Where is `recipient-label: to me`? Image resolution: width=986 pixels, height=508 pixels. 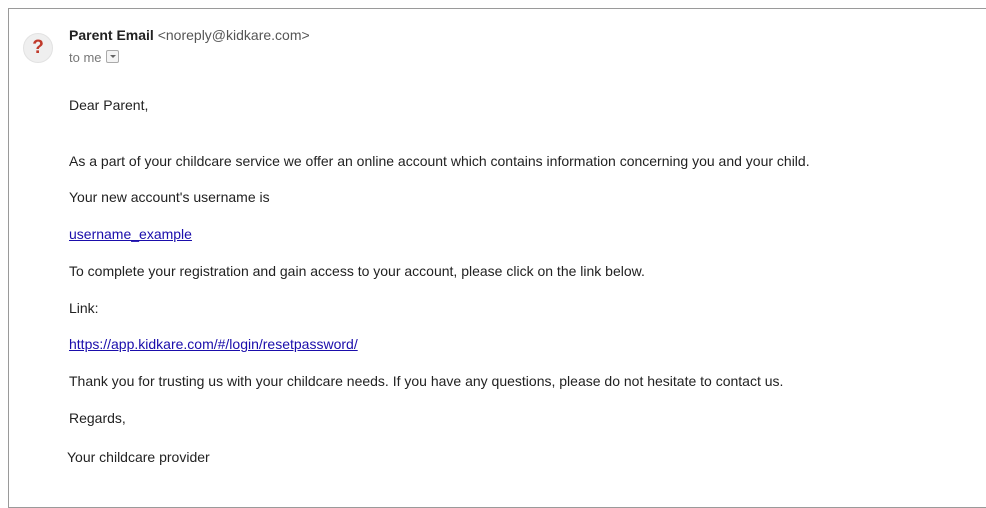
recipient-label: to me is located at coordinates (85, 57).